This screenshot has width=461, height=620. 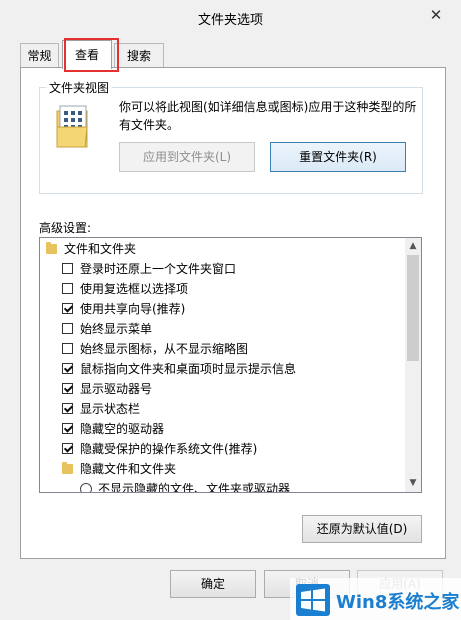 What do you see at coordinates (86, 487) in the screenshot?
I see `radio-button` at bounding box center [86, 487].